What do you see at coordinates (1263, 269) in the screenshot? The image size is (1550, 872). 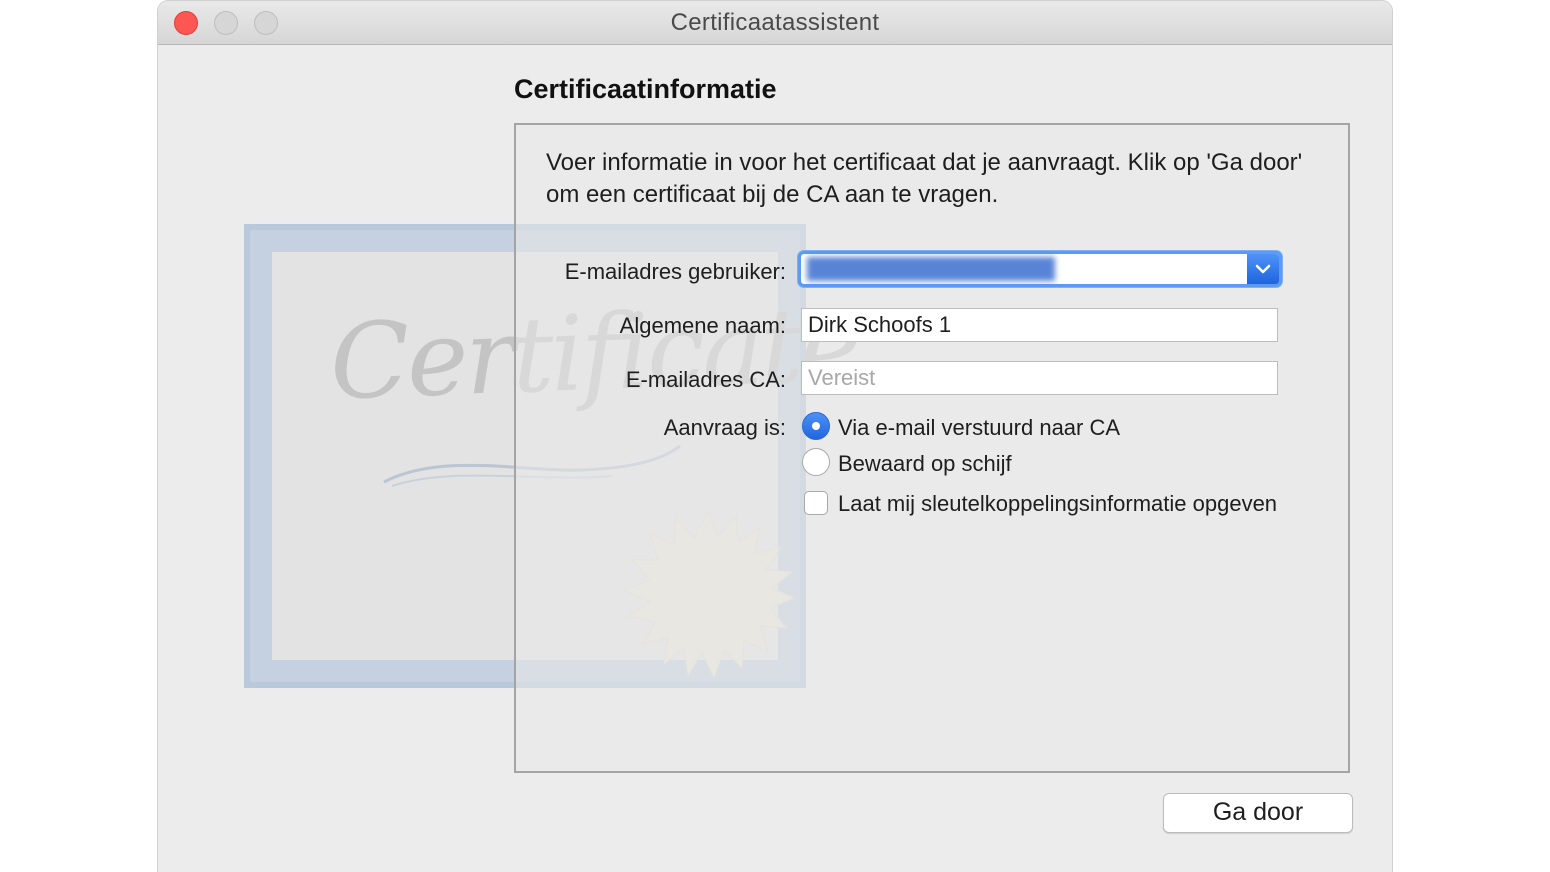 I see `chevron-down-icon` at bounding box center [1263, 269].